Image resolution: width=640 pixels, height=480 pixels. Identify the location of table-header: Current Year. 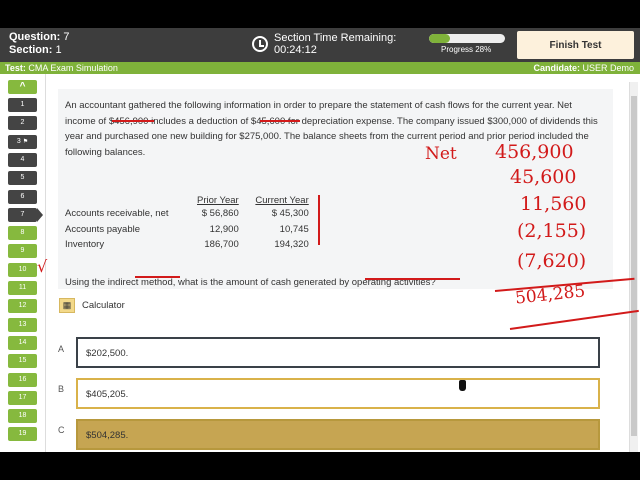
(282, 200).